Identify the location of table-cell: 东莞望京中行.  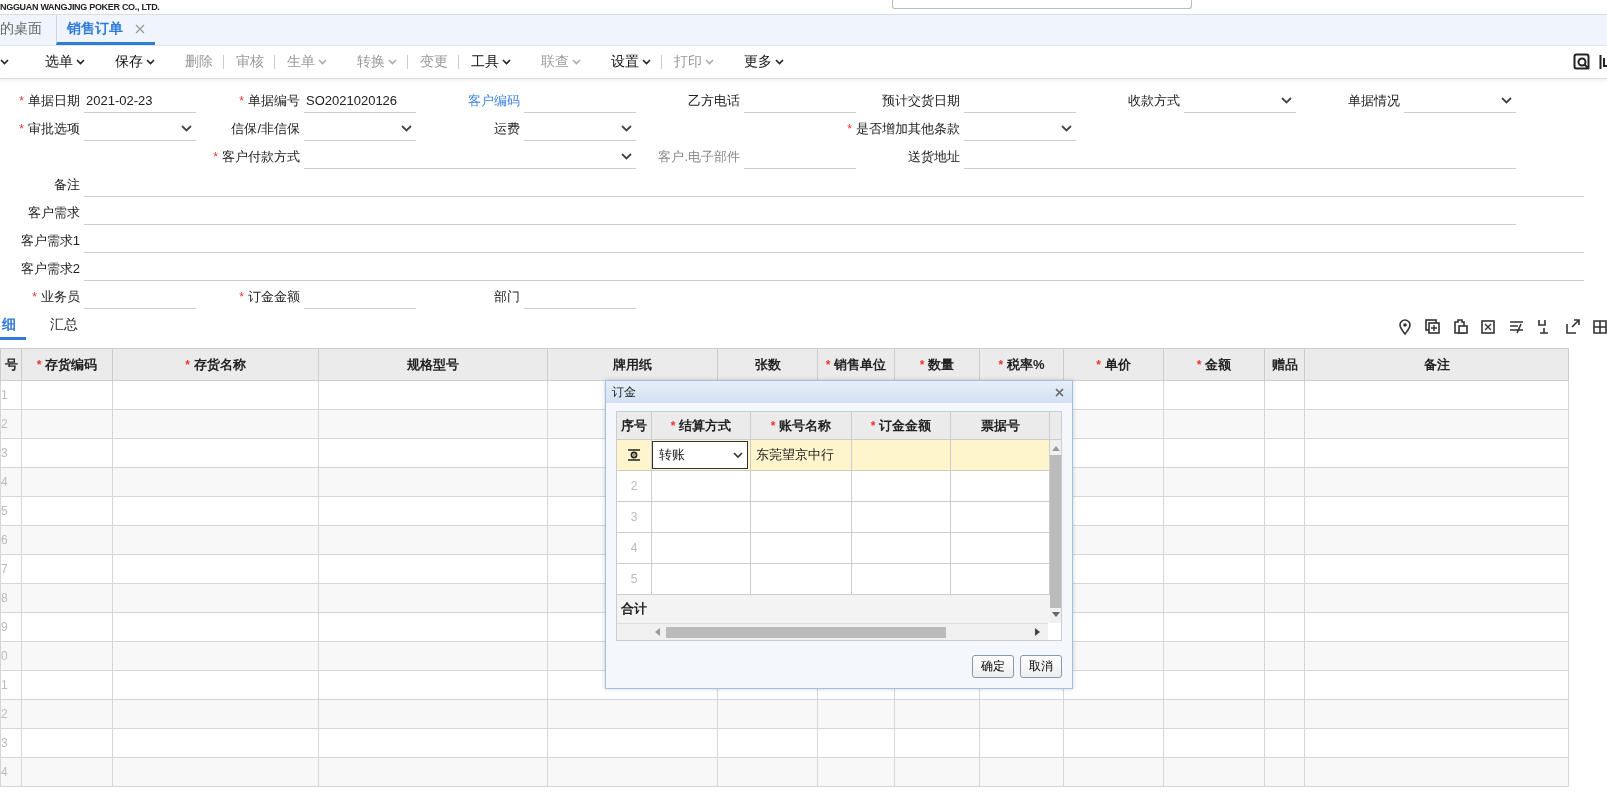
(795, 455).